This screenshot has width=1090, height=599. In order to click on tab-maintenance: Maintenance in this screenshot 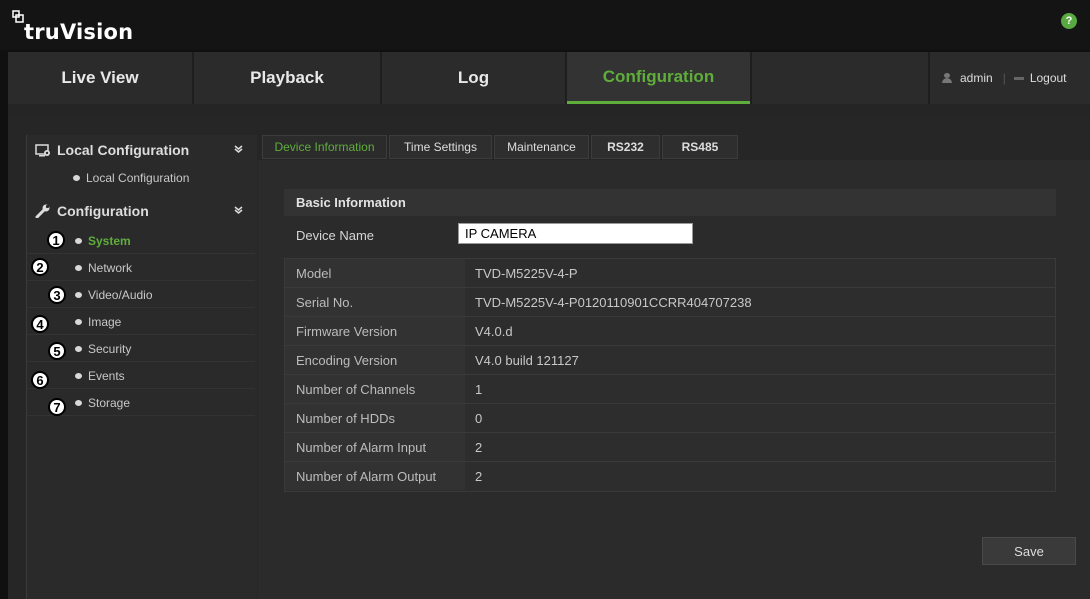, I will do `click(541, 147)`.